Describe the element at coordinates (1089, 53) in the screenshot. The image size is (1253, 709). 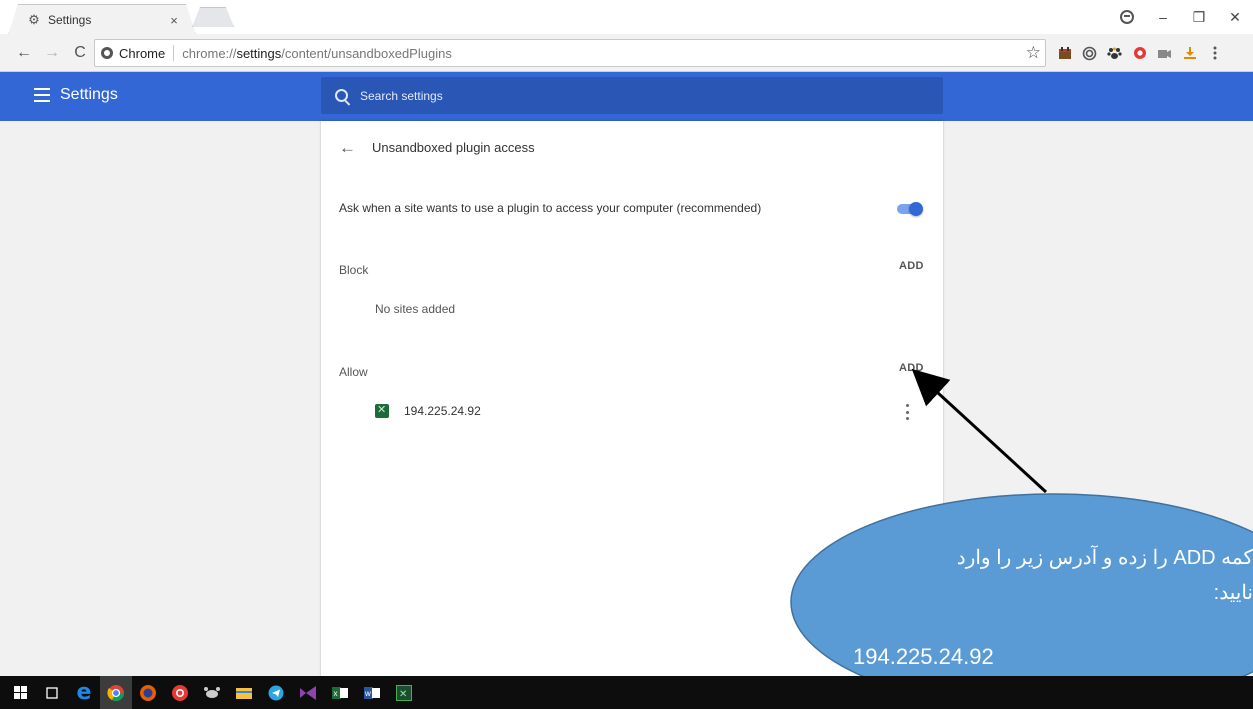
I see `spiral-icon` at that location.